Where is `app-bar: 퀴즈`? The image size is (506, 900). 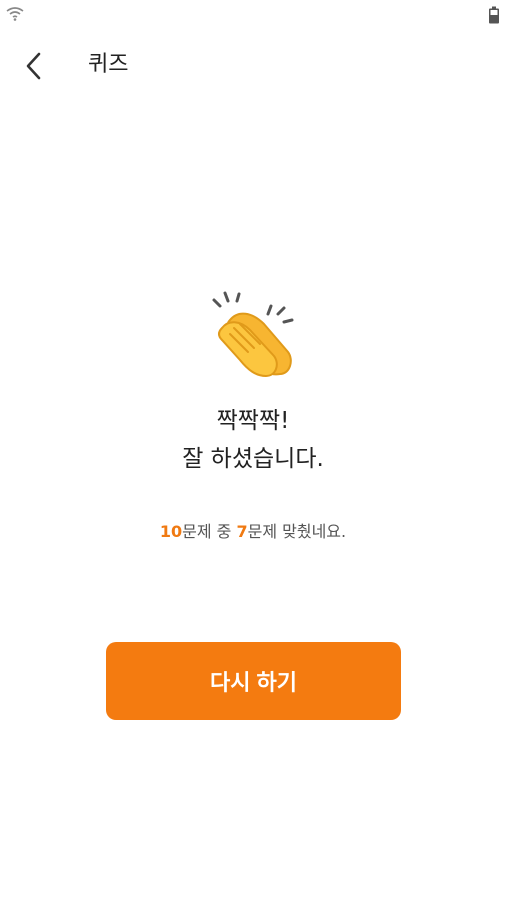
app-bar: 퀴즈 is located at coordinates (253, 66).